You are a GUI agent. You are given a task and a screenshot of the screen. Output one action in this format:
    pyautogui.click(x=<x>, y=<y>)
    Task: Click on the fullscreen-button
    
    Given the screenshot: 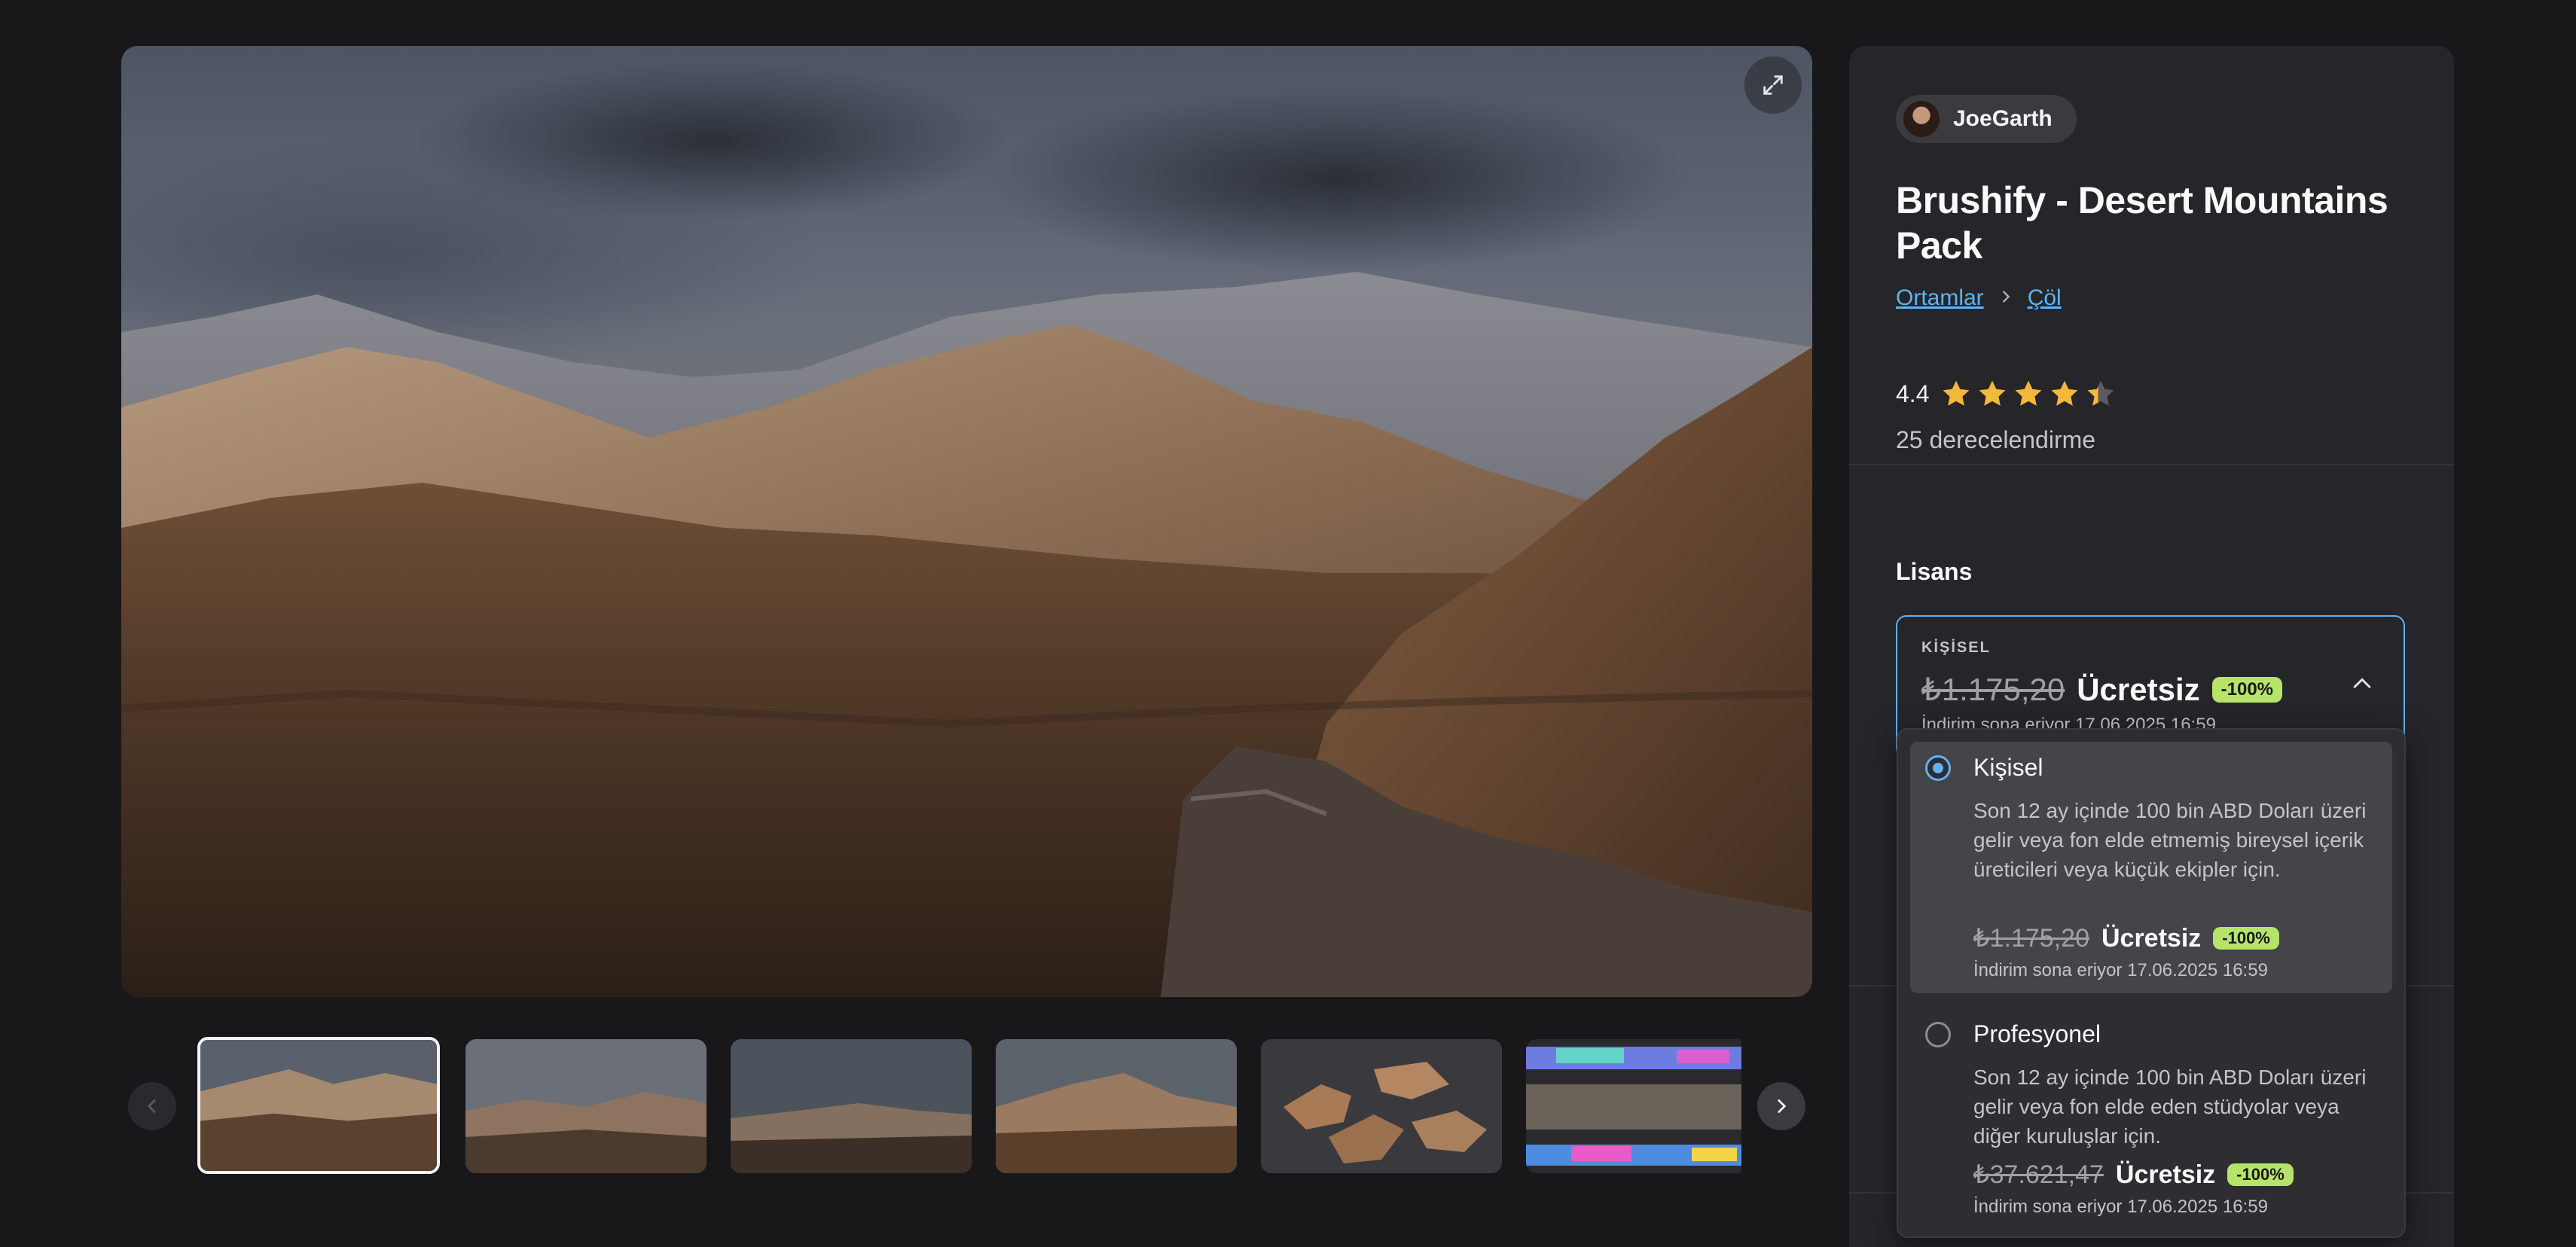 What is the action you would take?
    pyautogui.click(x=1773, y=85)
    